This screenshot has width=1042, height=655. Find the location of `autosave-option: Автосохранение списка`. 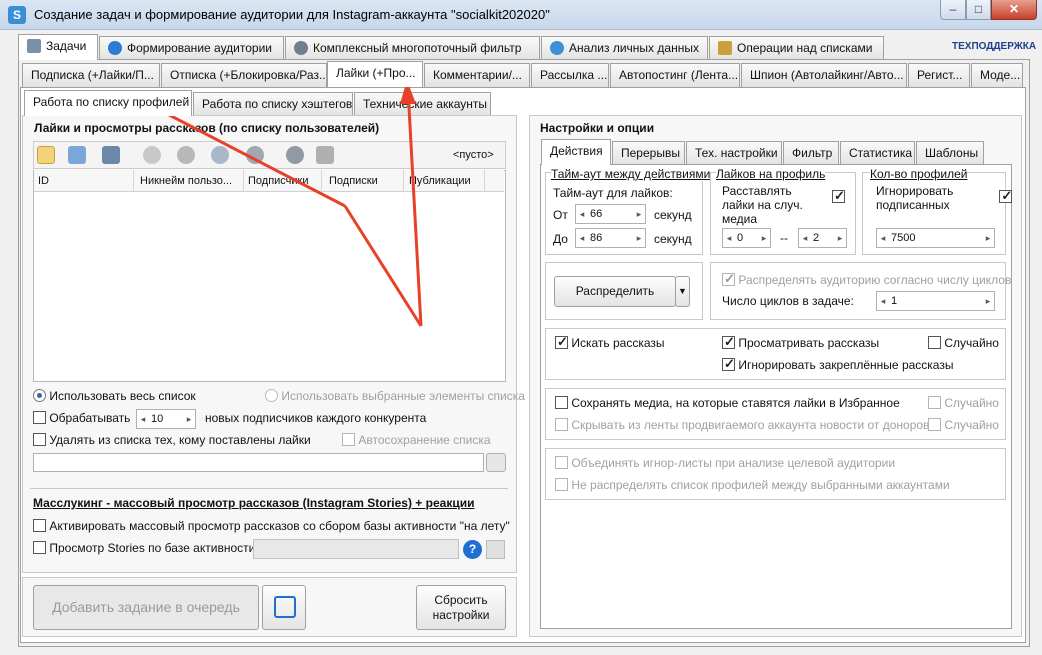

autosave-option: Автосохранение списка is located at coordinates (416, 440).